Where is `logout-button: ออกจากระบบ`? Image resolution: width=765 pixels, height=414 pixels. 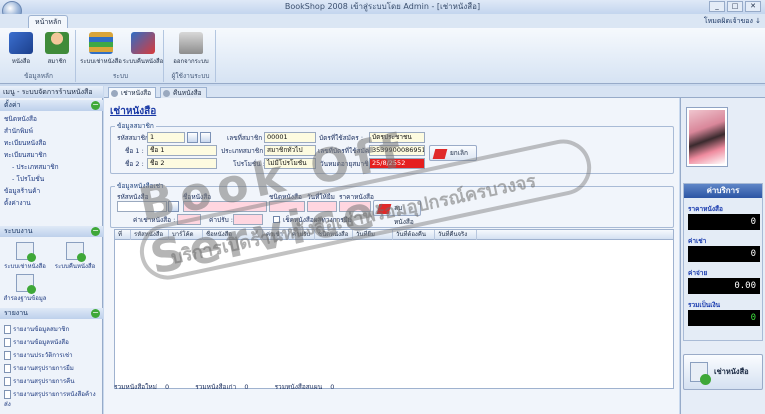 logout-button: ออกจากระบบ is located at coordinates (191, 49).